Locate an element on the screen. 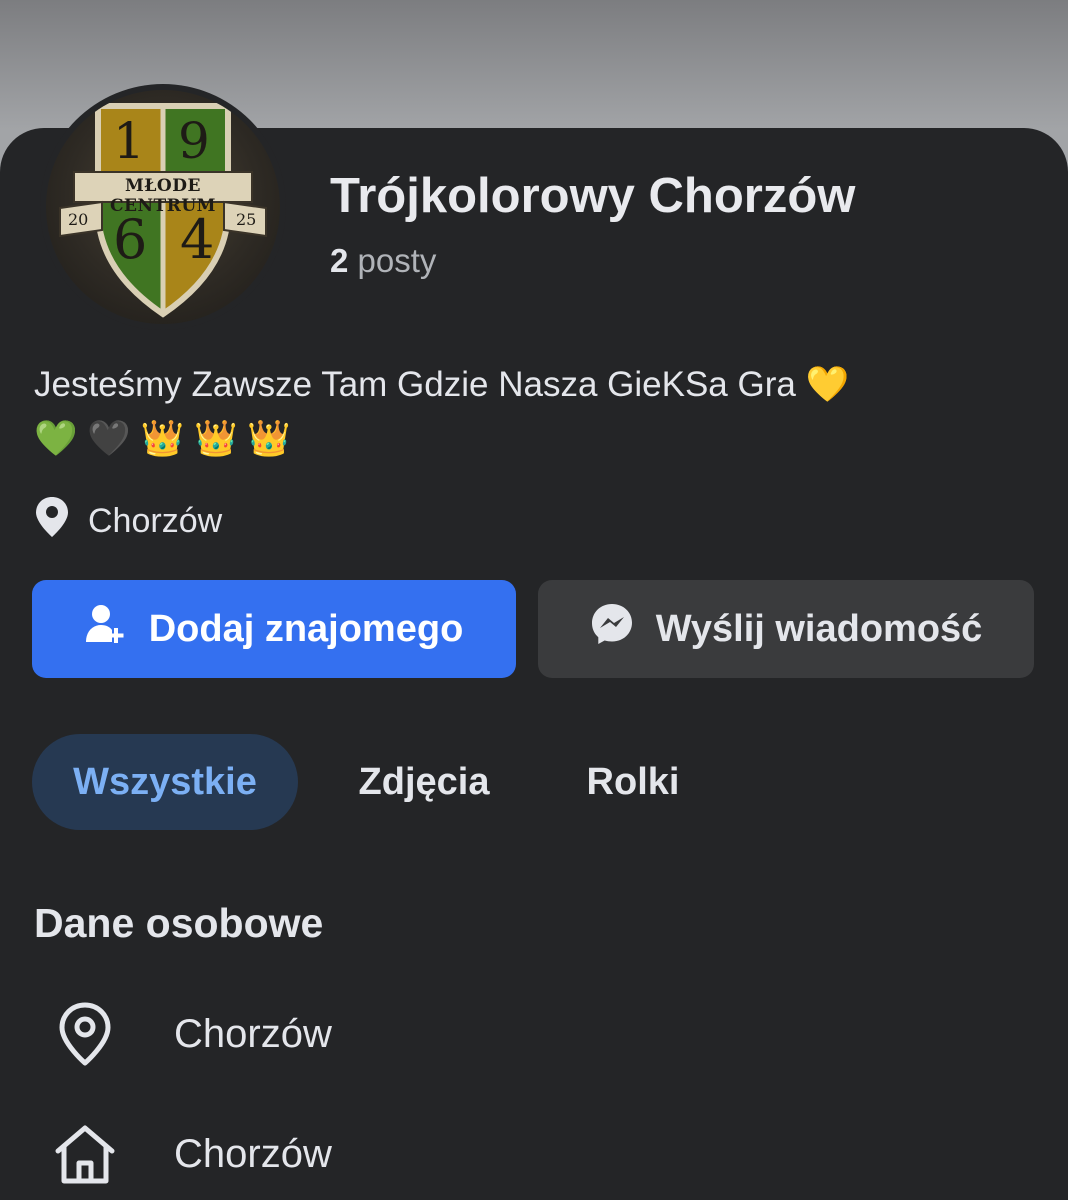 Image resolution: width=1068 pixels, height=1200 pixels. messenger-icon is located at coordinates (612, 629).